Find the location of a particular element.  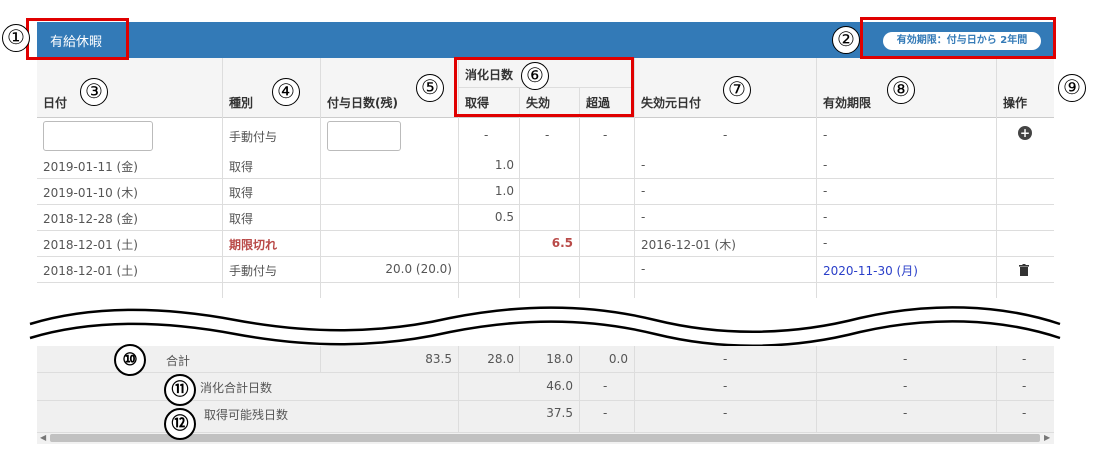

marker-3: ③ is located at coordinates (94, 92).